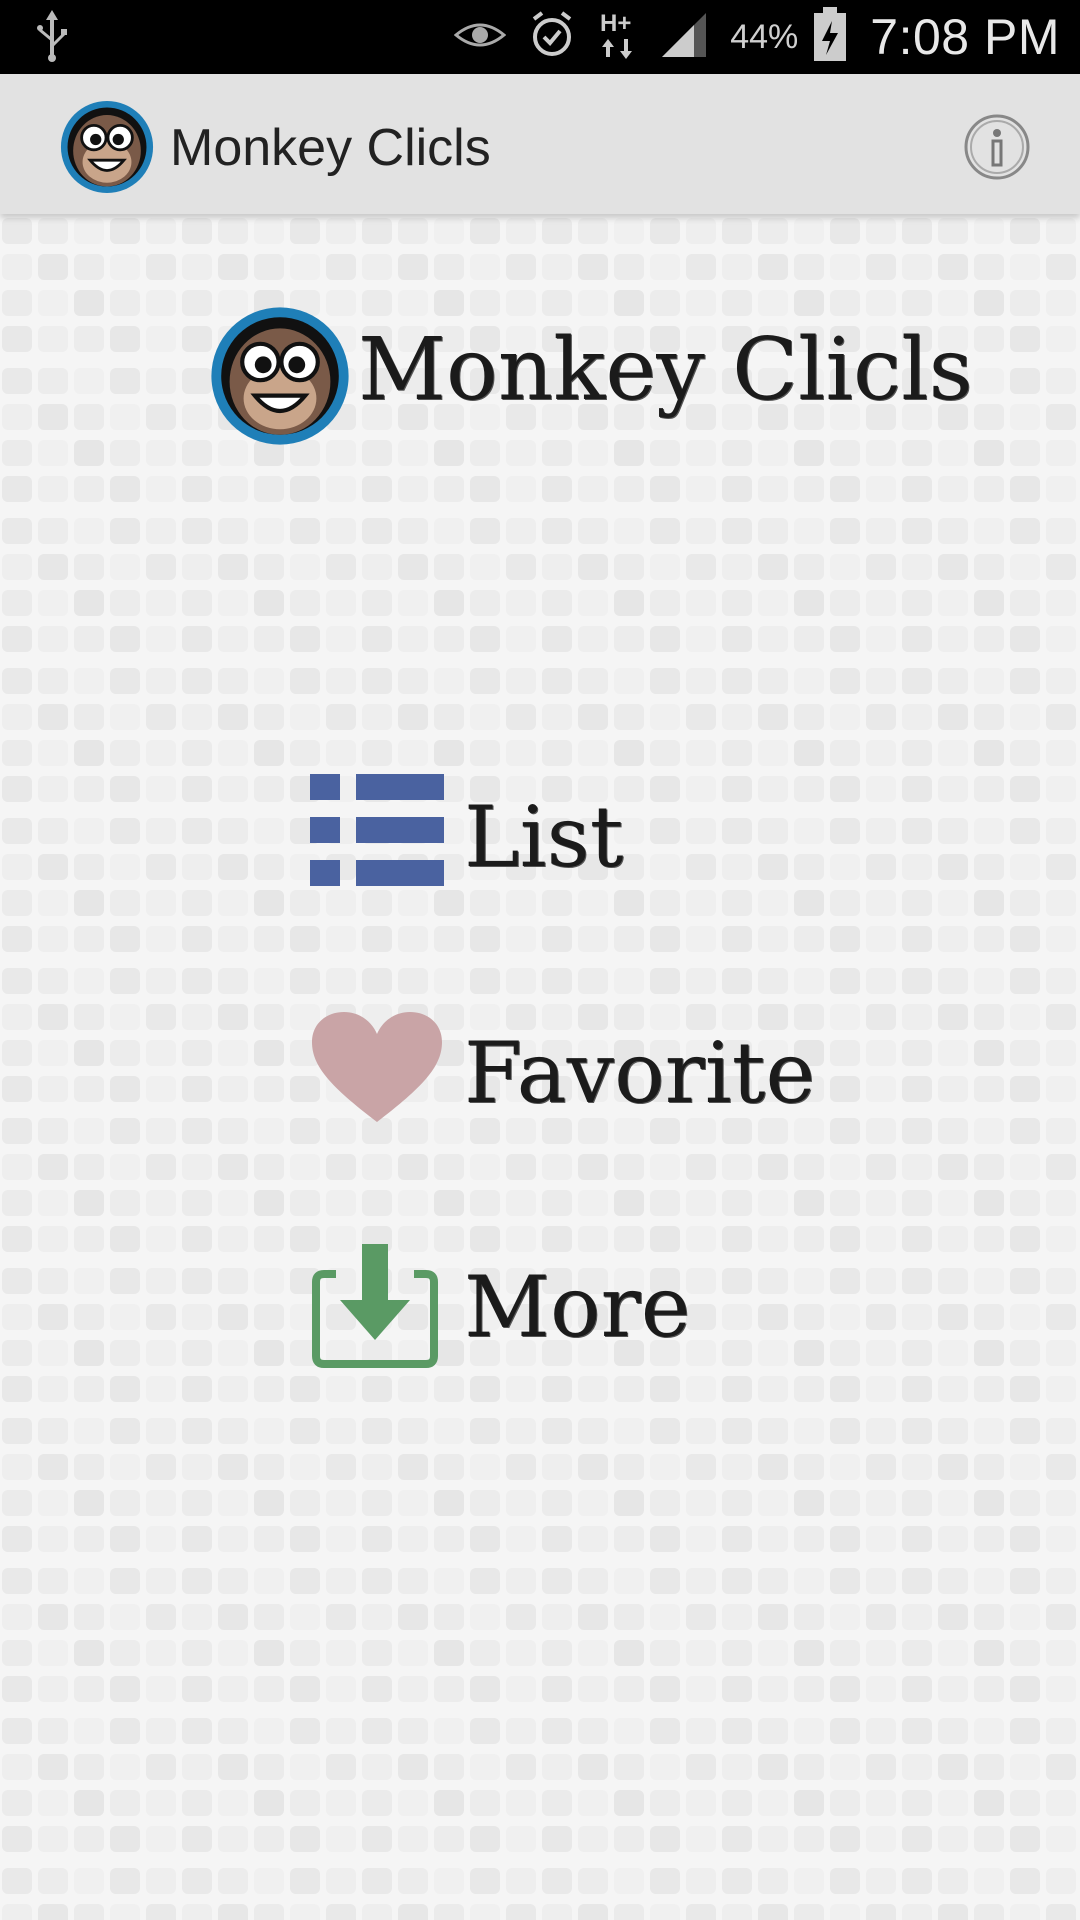 The width and height of the screenshot is (1080, 1920). What do you see at coordinates (615, 23) in the screenshot?
I see `svg-text: H+` at bounding box center [615, 23].